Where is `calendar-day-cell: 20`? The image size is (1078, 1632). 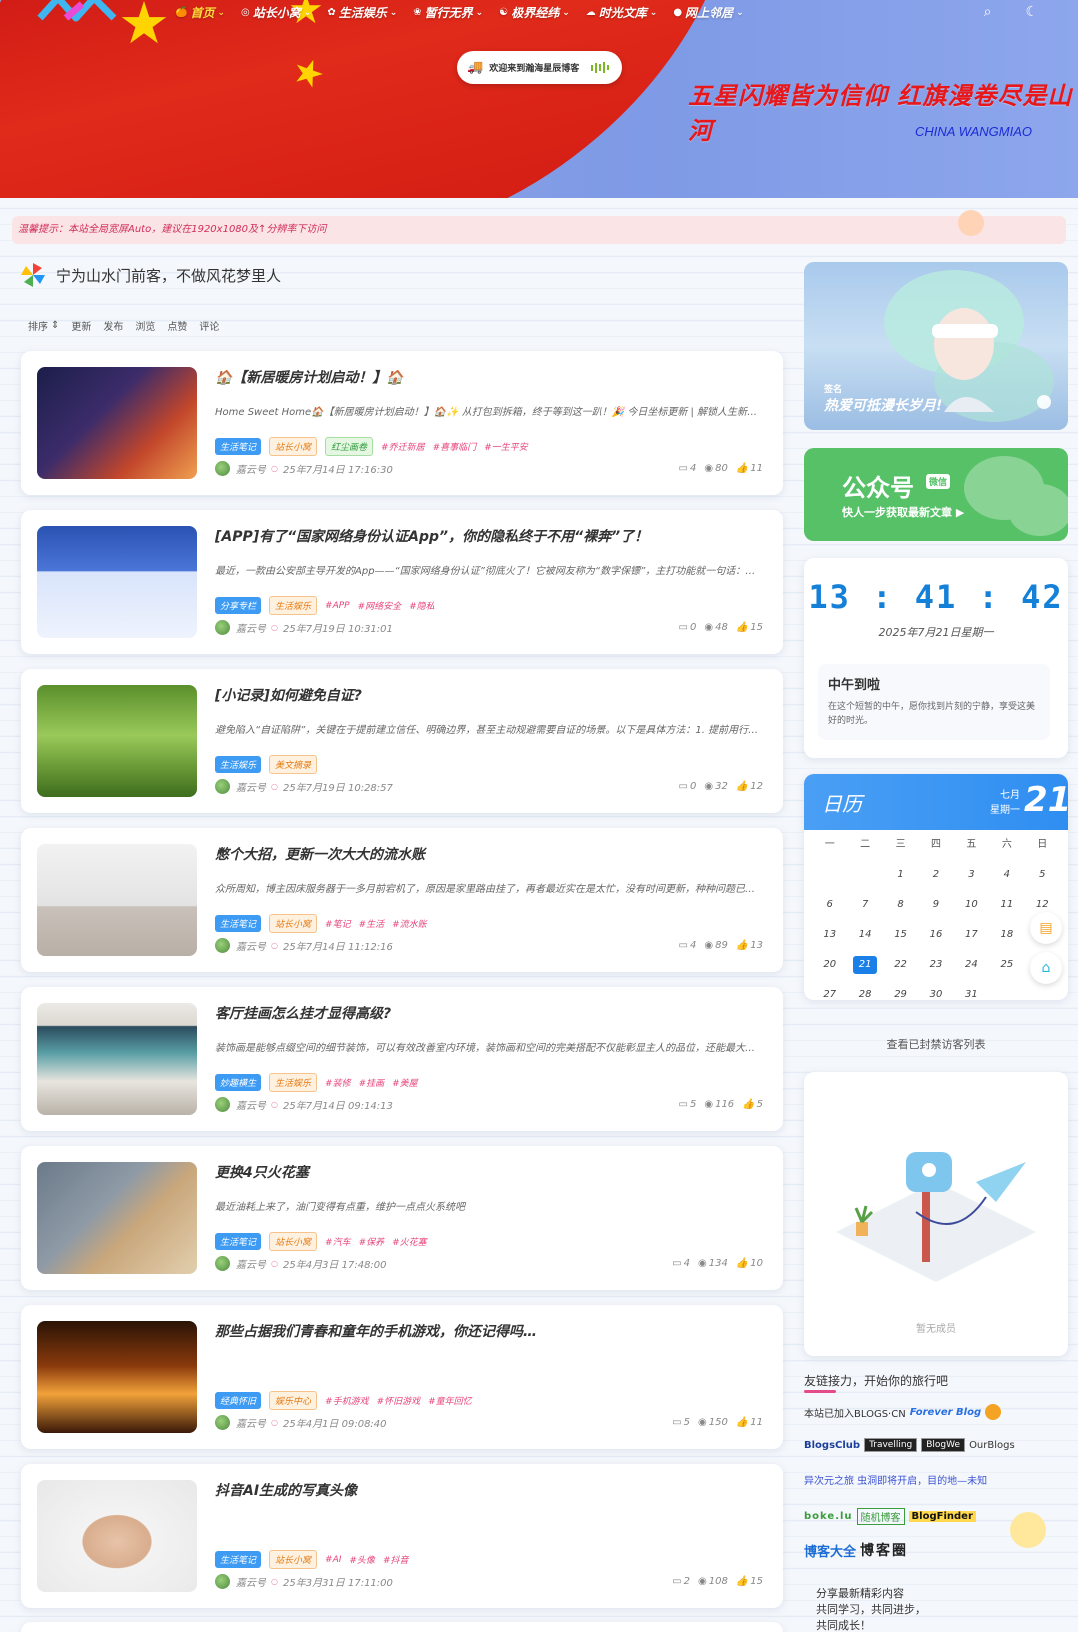 calendar-day-cell: 20 is located at coordinates (829, 965).